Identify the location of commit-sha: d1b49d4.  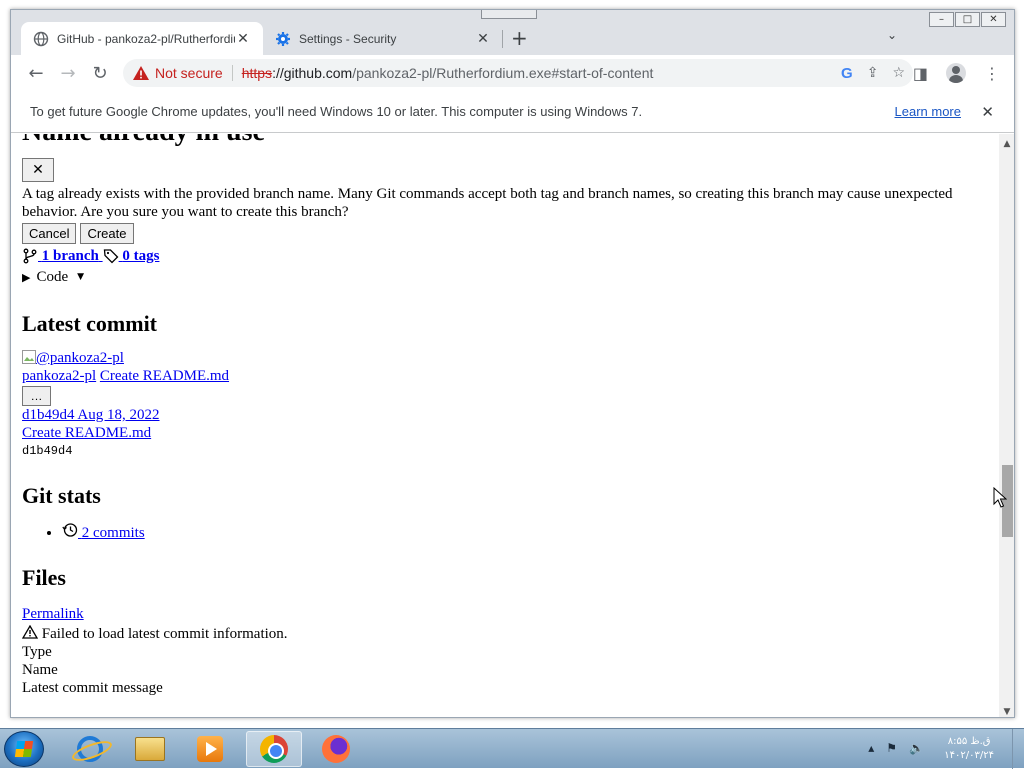
(47, 451).